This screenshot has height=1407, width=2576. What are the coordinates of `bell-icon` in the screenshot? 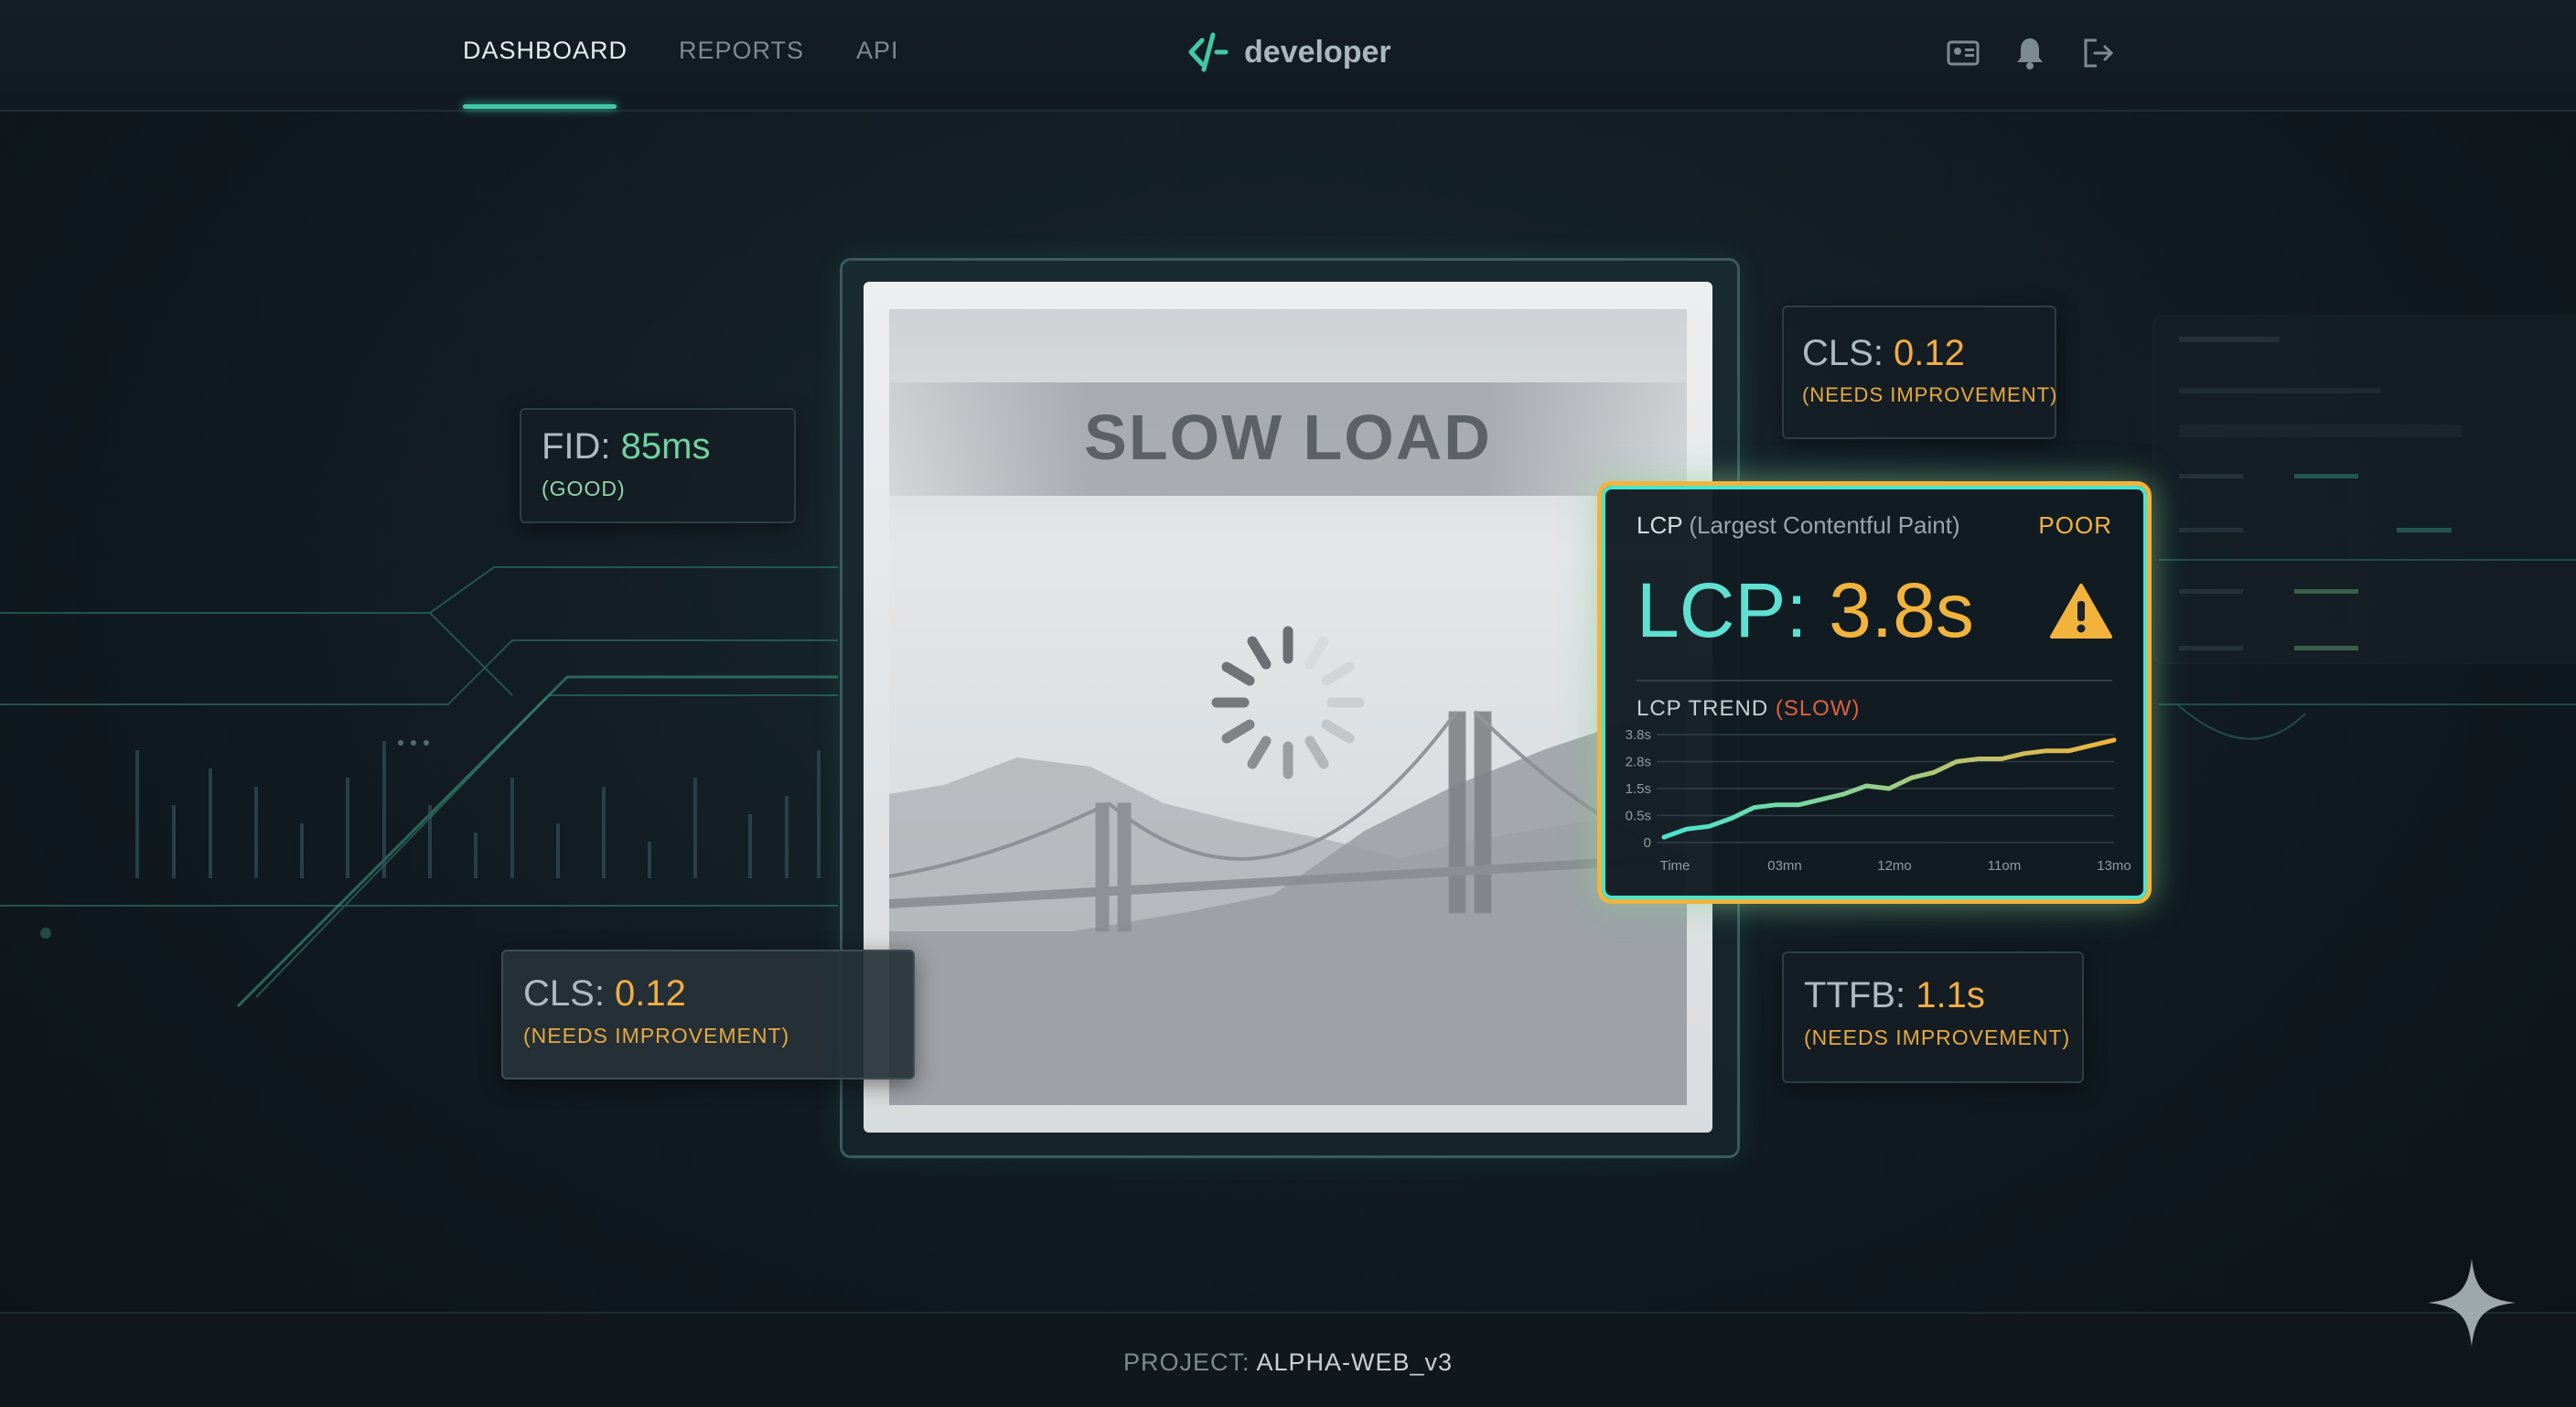 It's located at (2030, 53).